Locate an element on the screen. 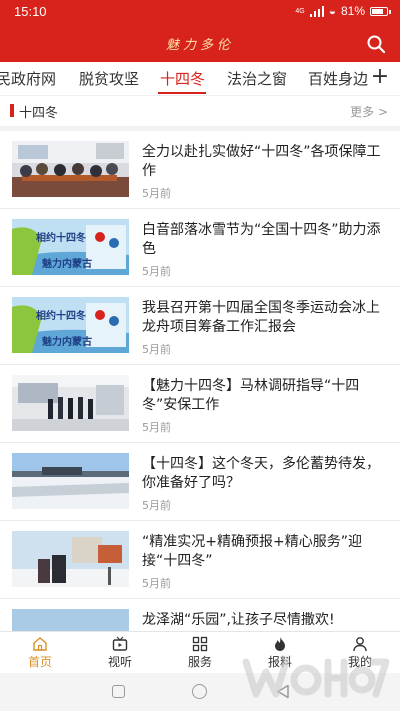 Image resolution: width=400 pixels, height=711 pixels. watermark-logo is located at coordinates (316, 678).